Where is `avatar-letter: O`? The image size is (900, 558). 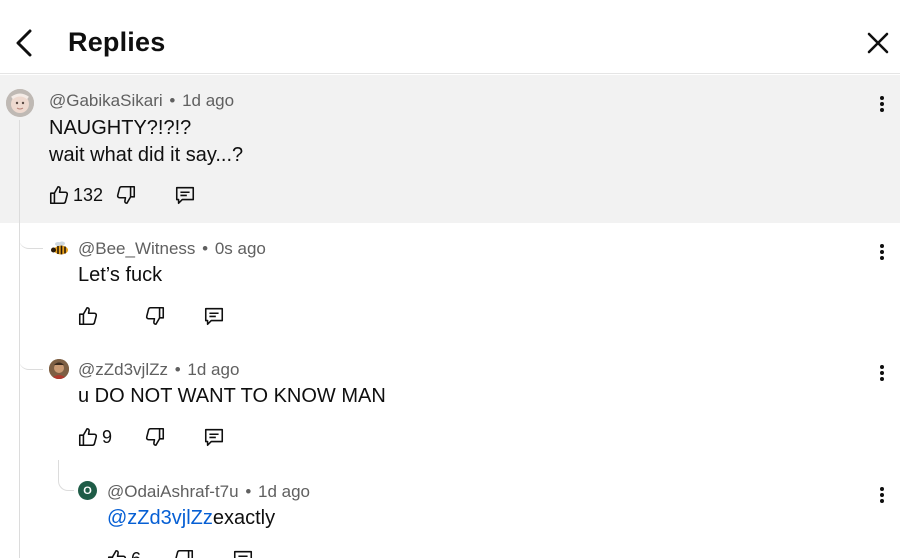
avatar-letter: O is located at coordinates (87, 490).